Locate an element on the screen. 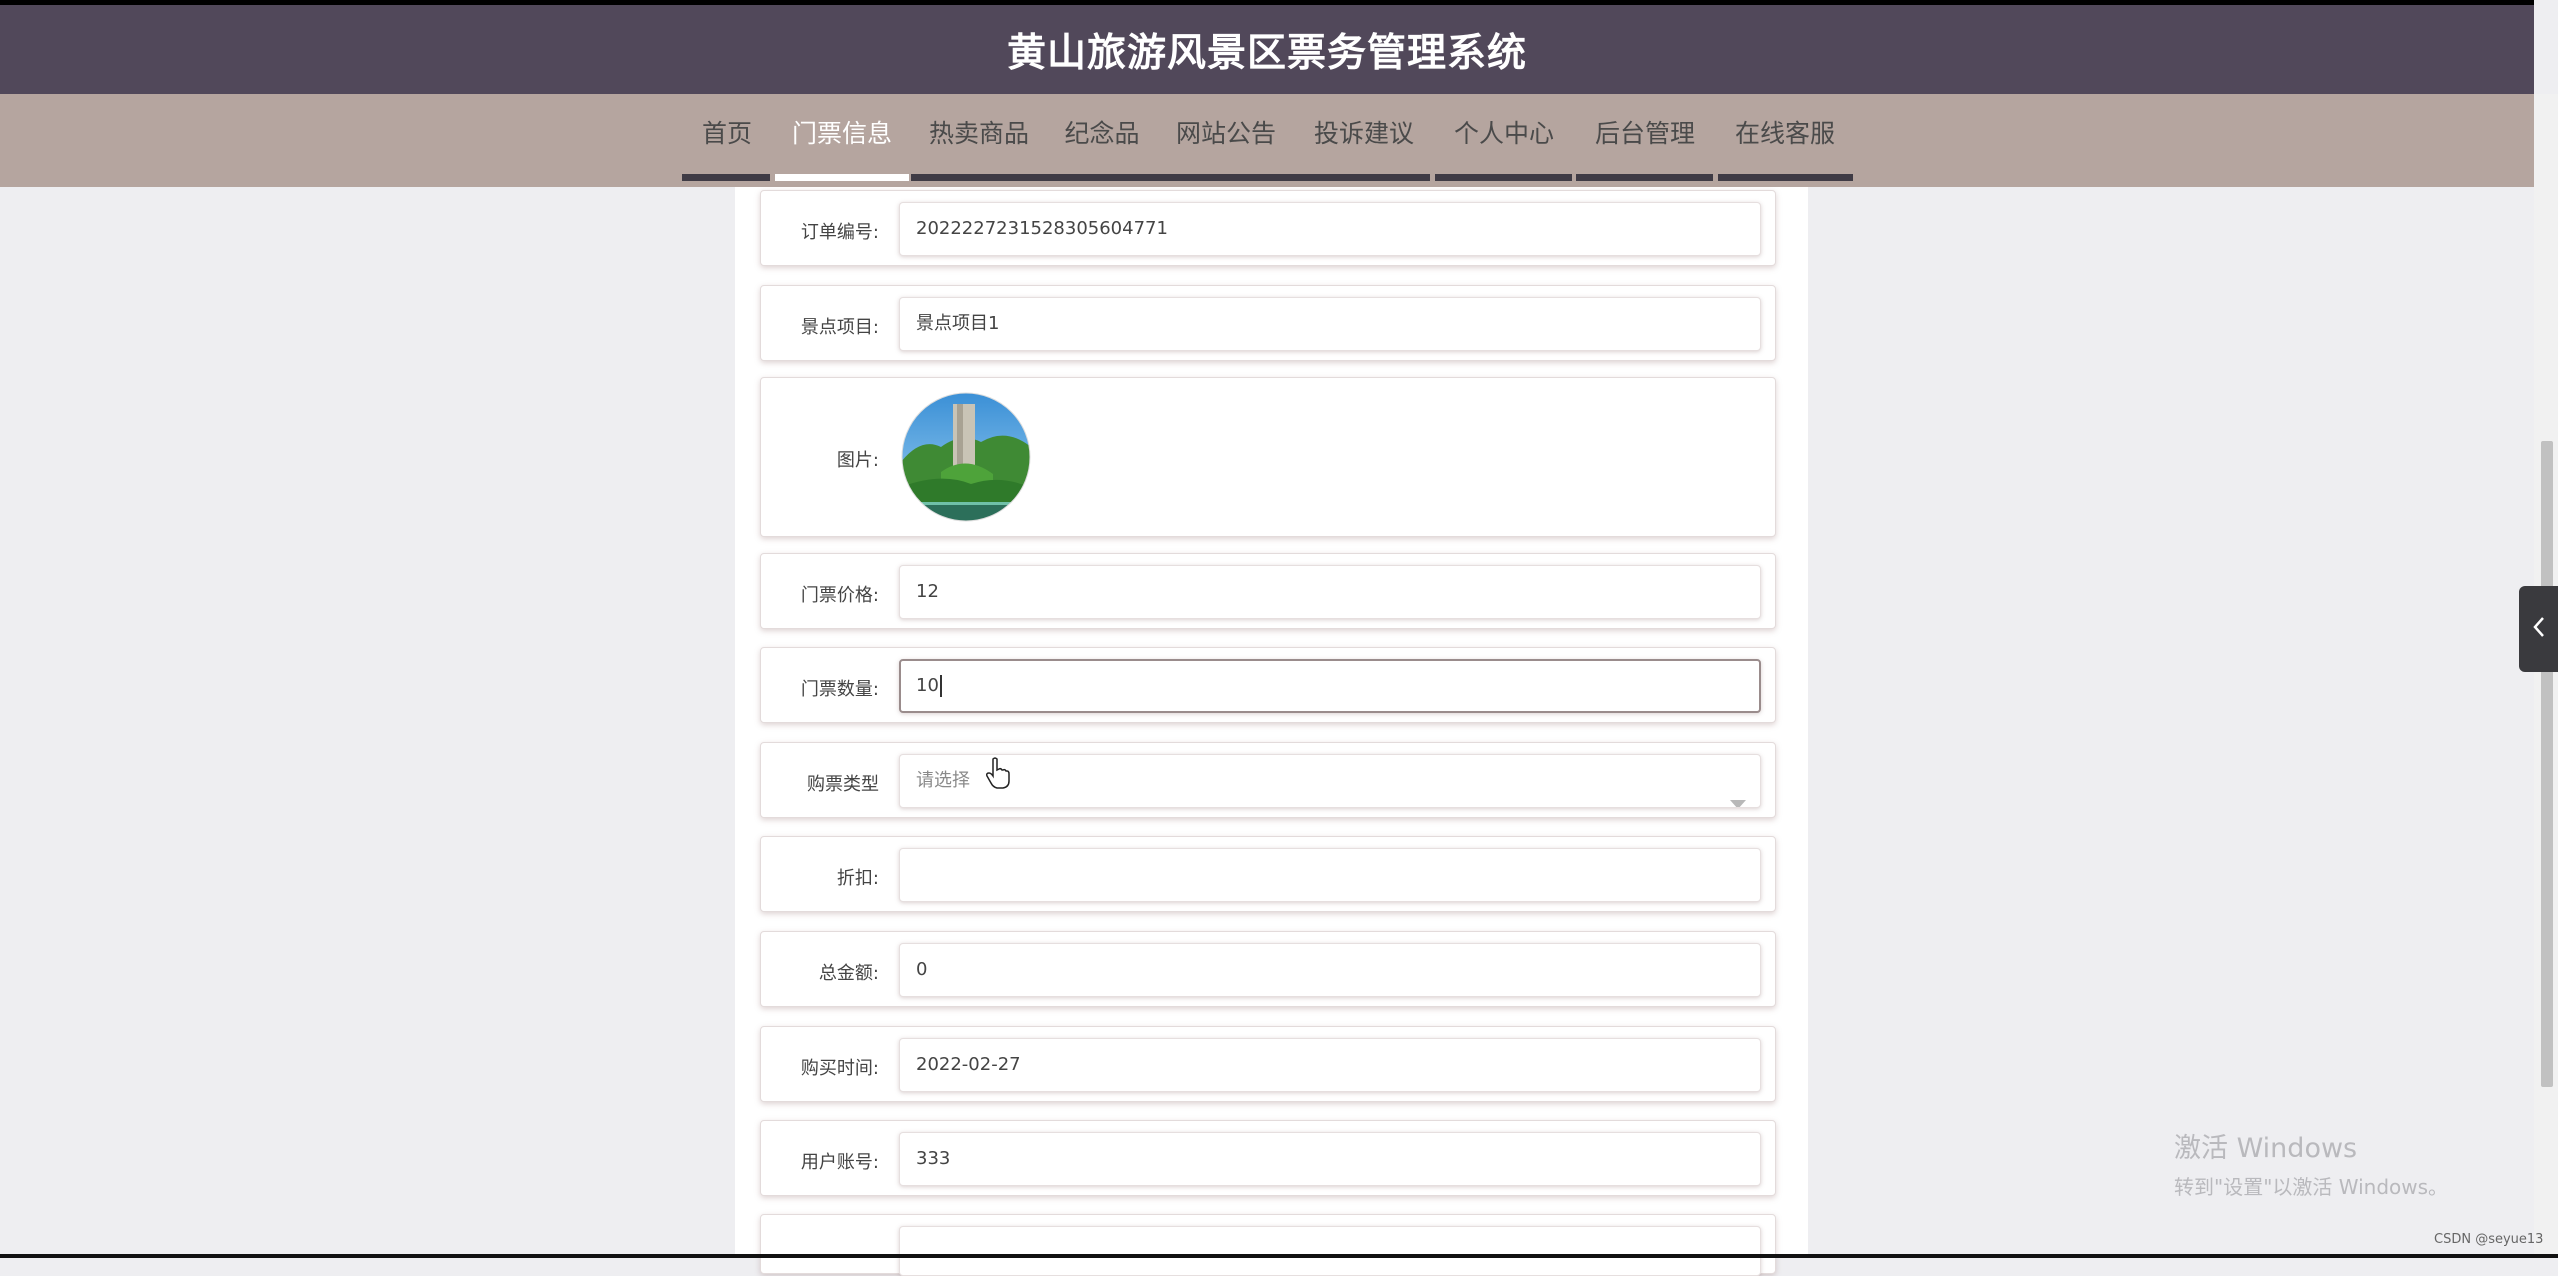  ticket-price-label: 门票价格: is located at coordinates (839, 595).